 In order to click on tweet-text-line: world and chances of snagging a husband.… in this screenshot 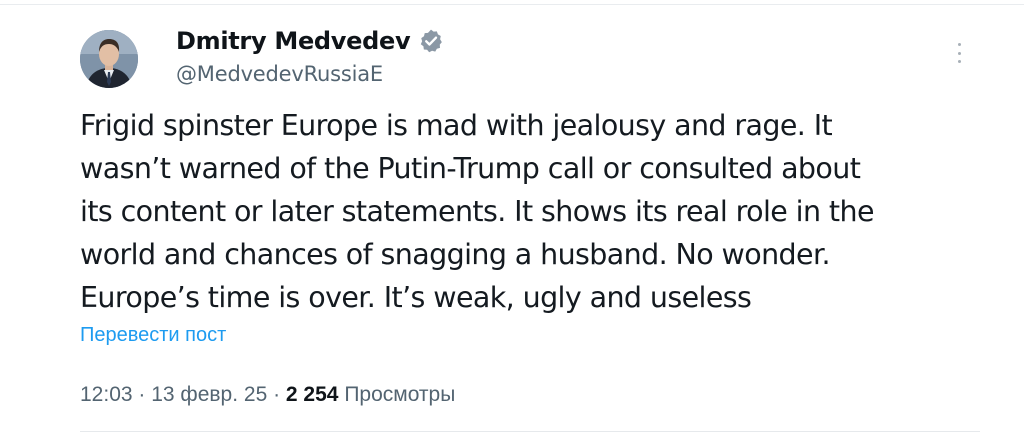, I will do `click(455, 254)`.